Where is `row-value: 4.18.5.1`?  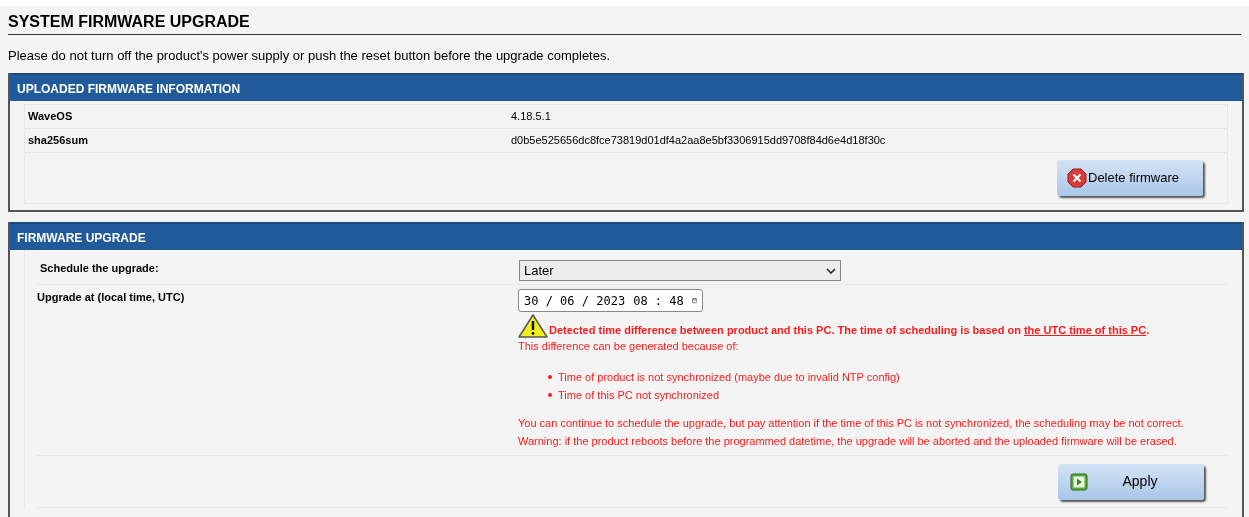
row-value: 4.18.5.1 is located at coordinates (531, 117).